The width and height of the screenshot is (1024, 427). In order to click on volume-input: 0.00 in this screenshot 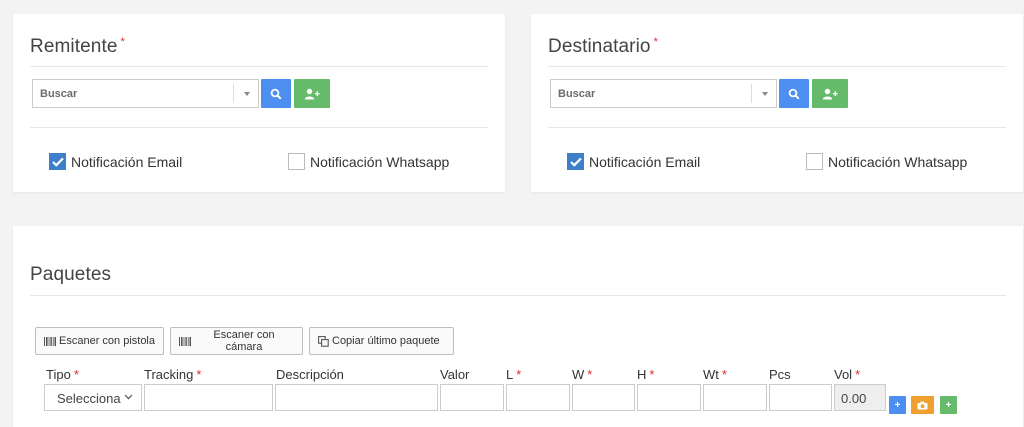, I will do `click(860, 397)`.